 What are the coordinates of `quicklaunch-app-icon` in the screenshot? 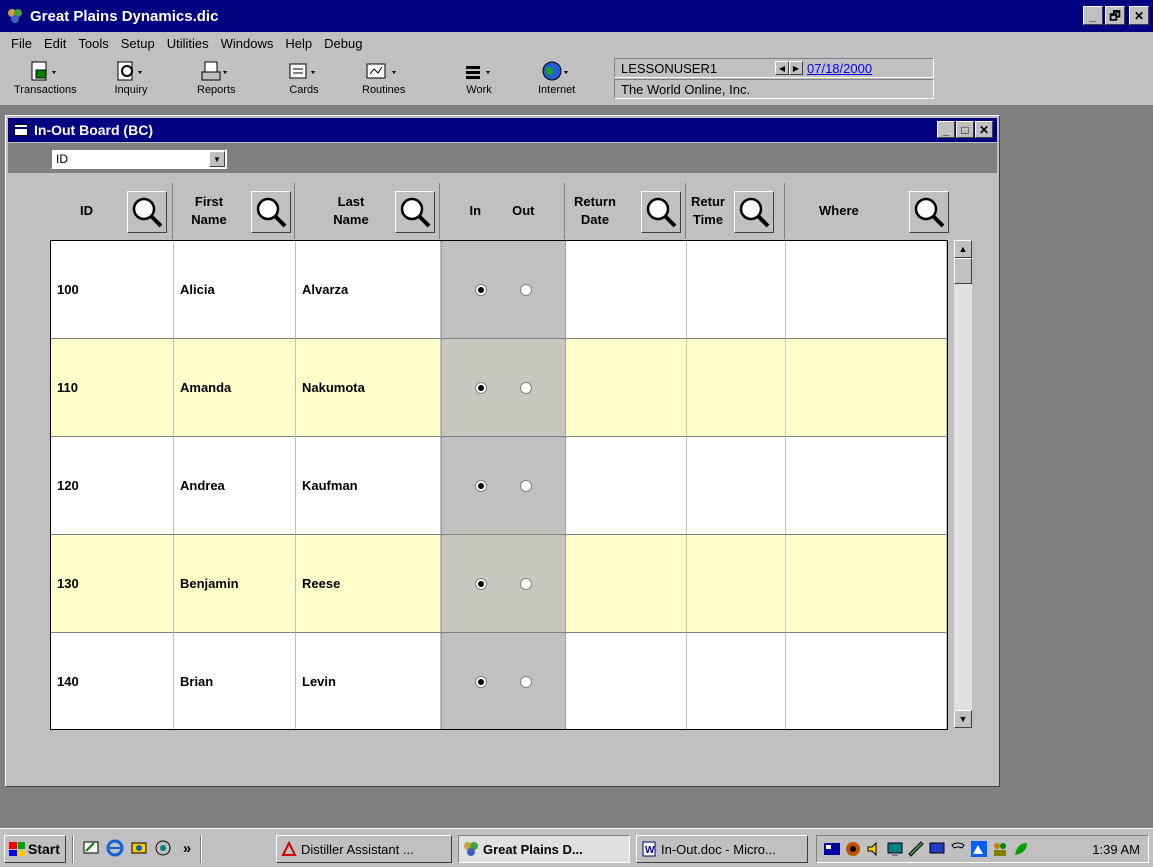 It's located at (163, 848).